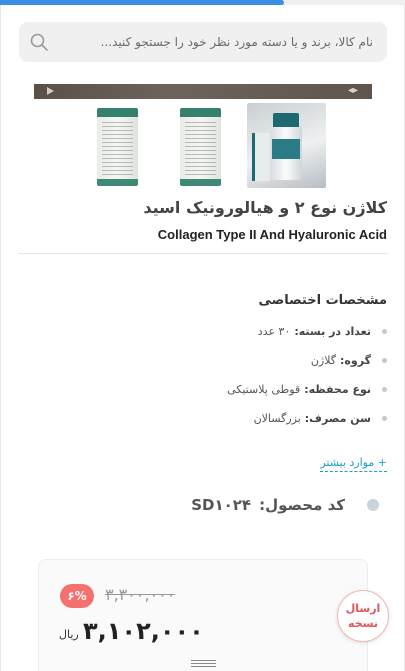 Image resolution: width=405 pixels, height=671 pixels. I want to click on thumbnail-product-box-side, so click(208, 145).